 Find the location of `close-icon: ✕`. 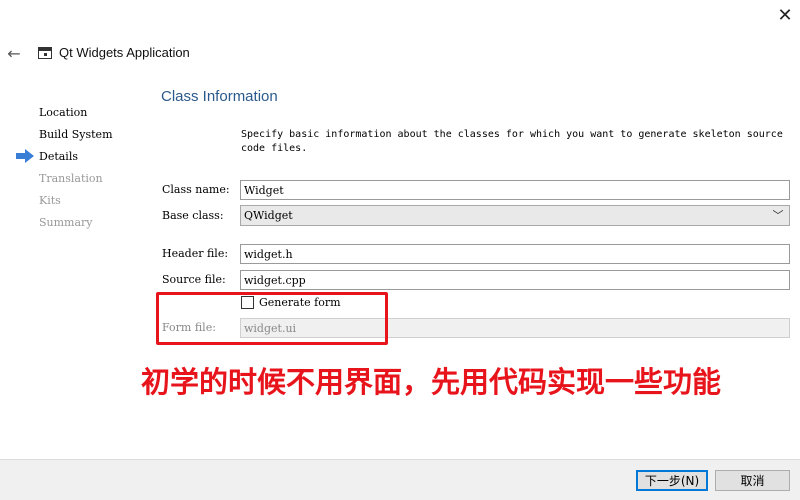

close-icon: ✕ is located at coordinates (785, 15).